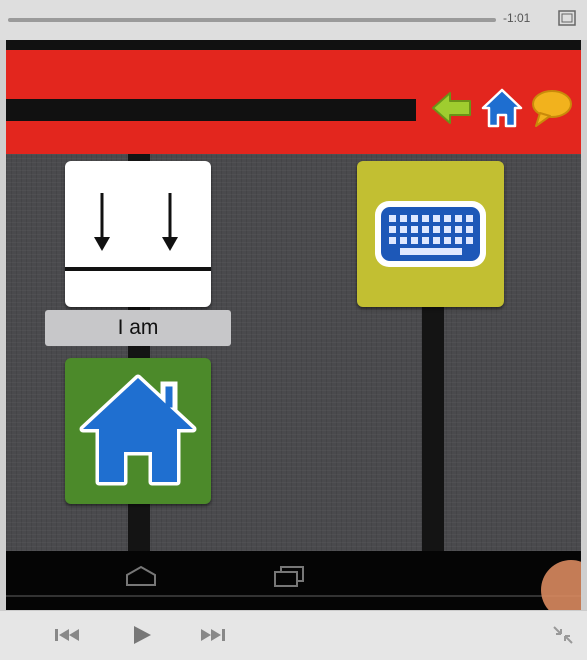  What do you see at coordinates (141, 635) in the screenshot?
I see `play-icon` at bounding box center [141, 635].